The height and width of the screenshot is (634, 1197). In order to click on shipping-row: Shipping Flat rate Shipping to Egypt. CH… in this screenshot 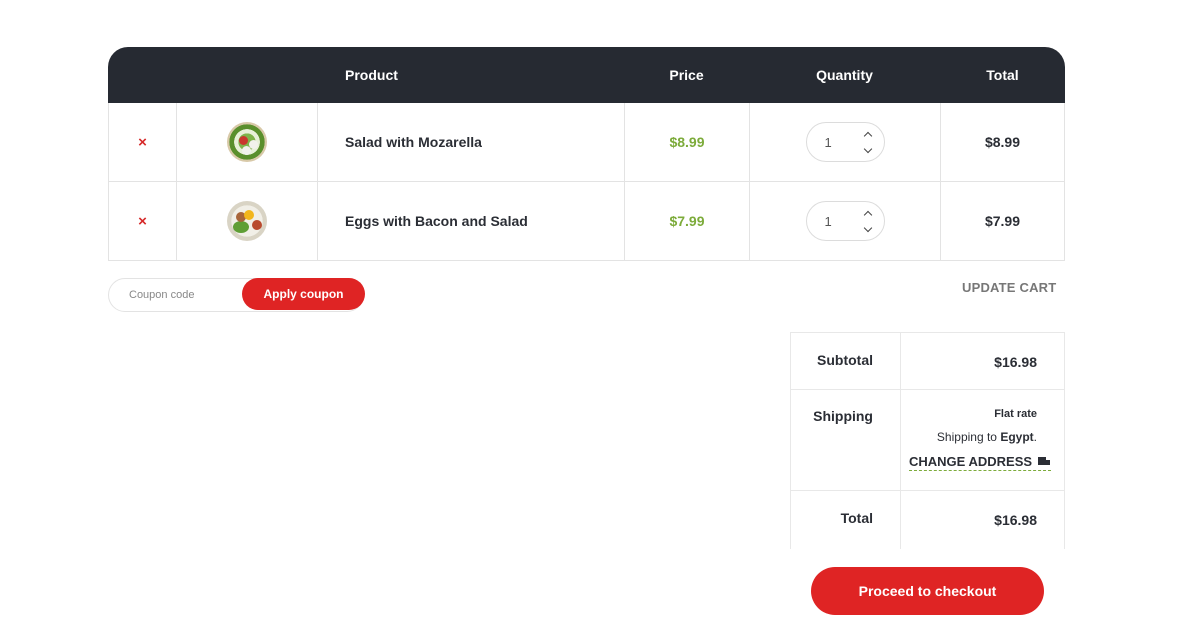, I will do `click(927, 440)`.